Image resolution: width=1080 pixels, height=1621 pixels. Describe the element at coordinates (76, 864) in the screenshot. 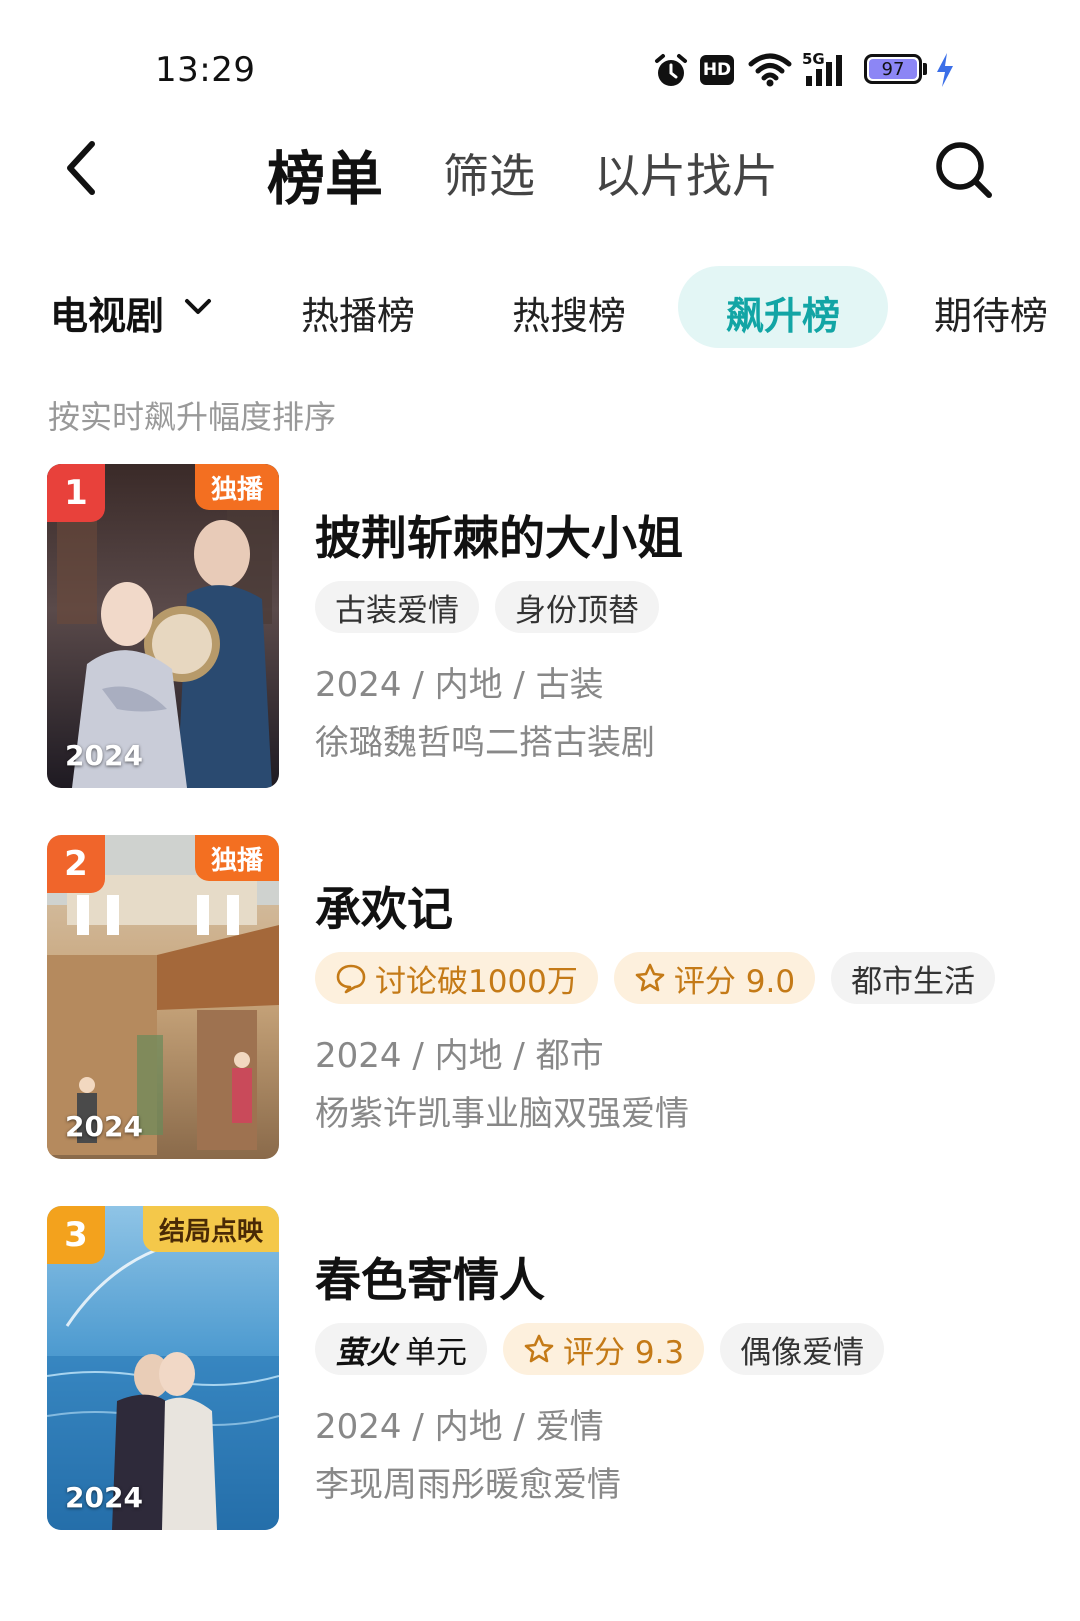

I see `rank-badge: 2` at that location.